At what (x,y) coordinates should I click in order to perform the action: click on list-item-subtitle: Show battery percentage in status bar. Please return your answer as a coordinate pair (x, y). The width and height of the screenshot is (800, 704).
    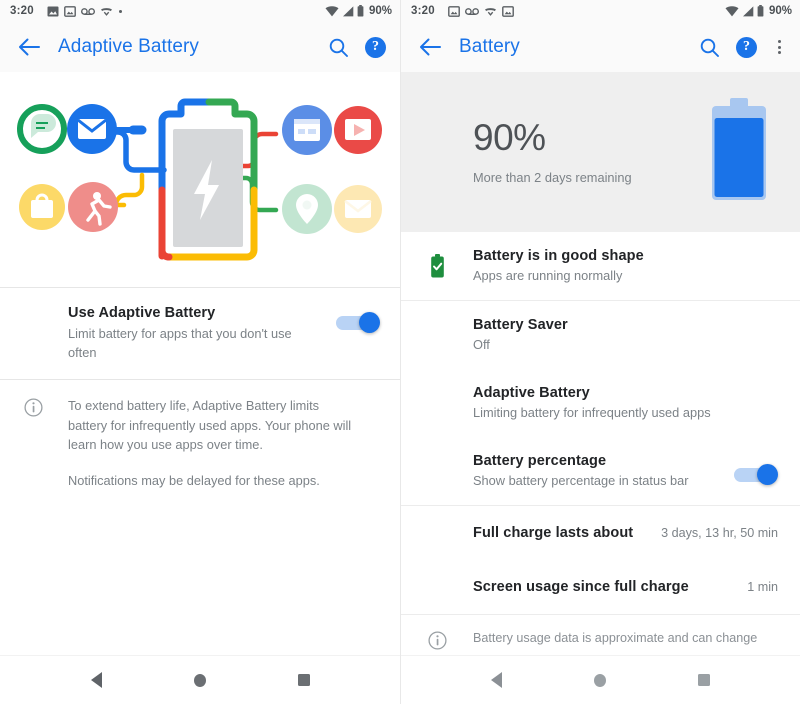
    Looking at the image, I should click on (581, 480).